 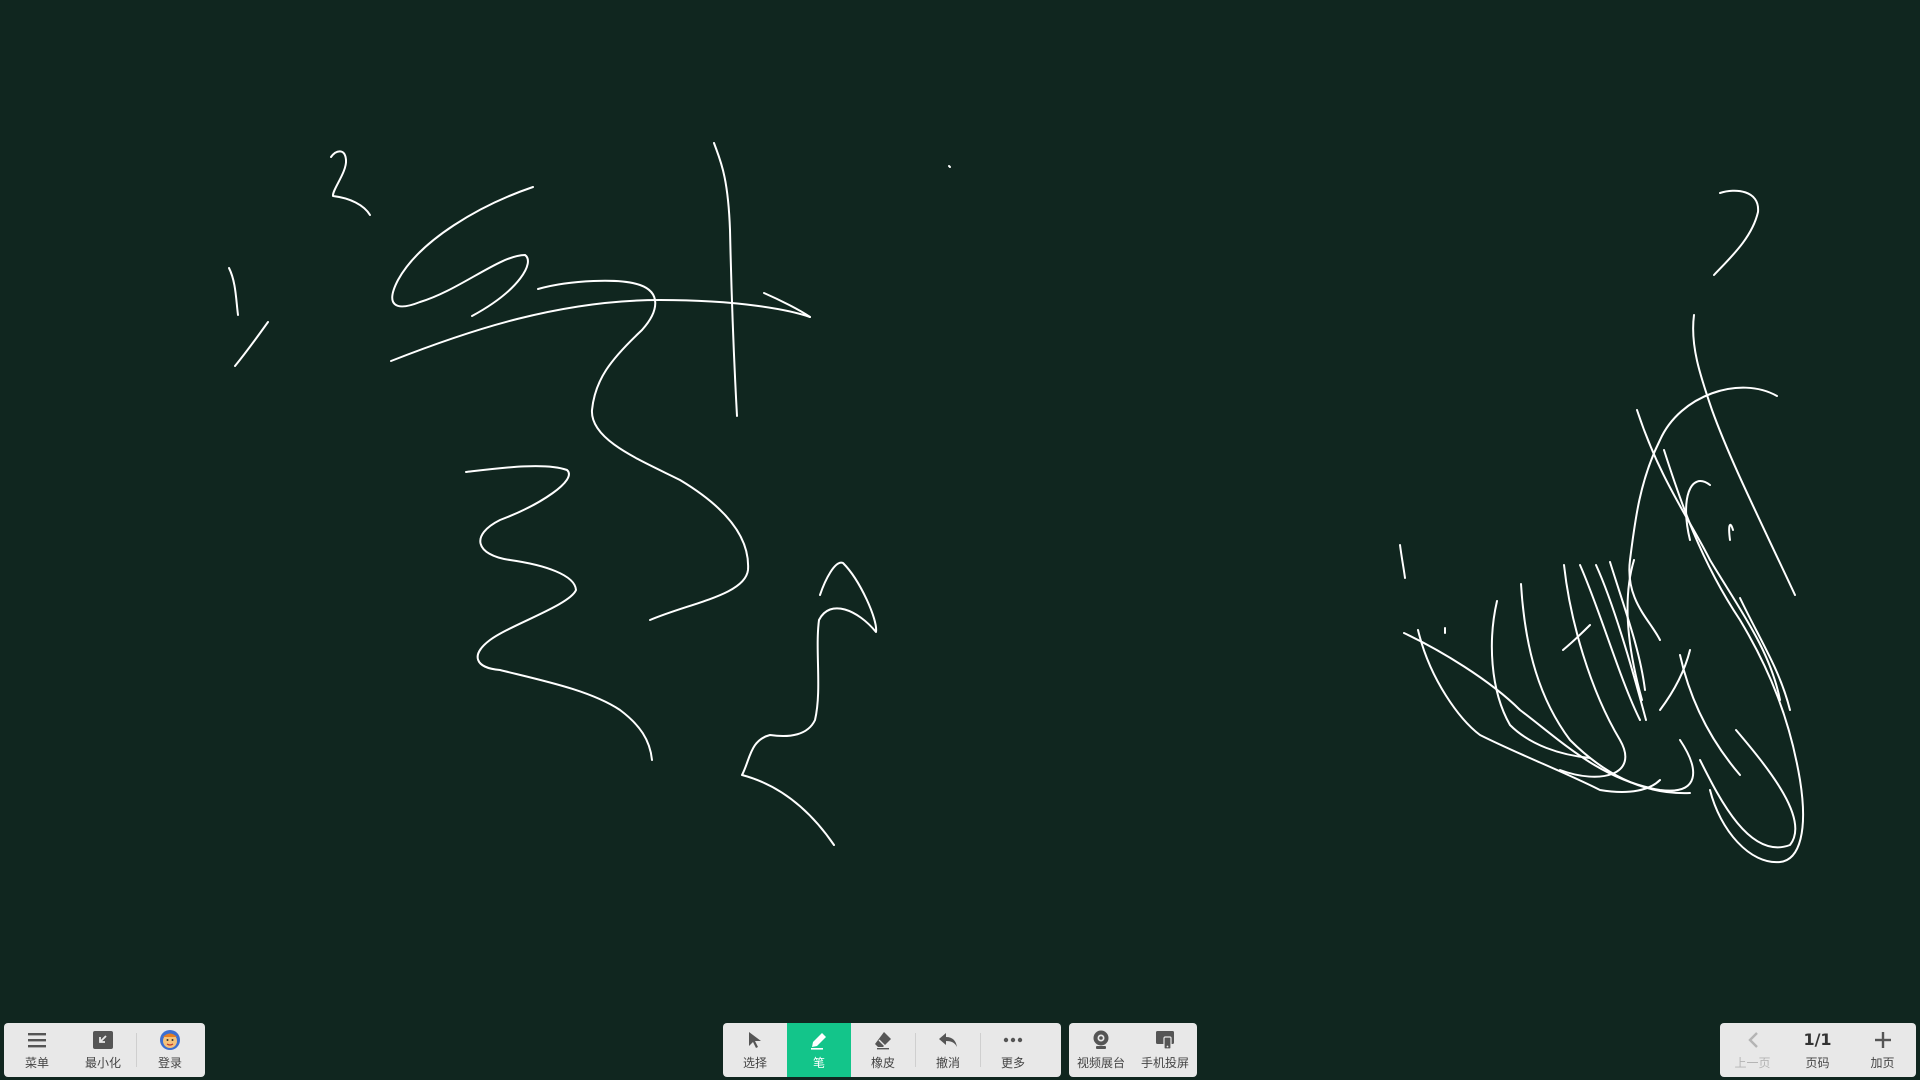 I want to click on minimize-button: 最小化, so click(x=103, y=1050).